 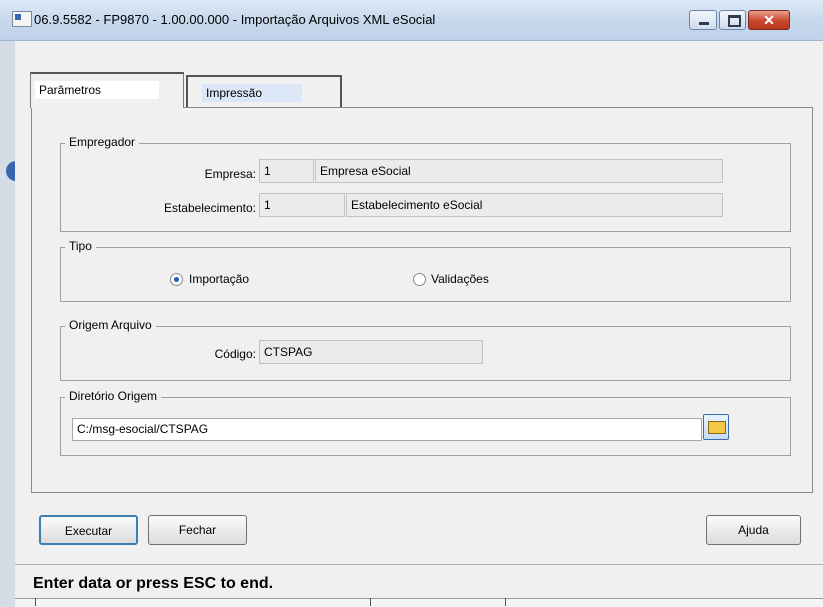 I want to click on empresa-code-field: 1, so click(x=286, y=171).